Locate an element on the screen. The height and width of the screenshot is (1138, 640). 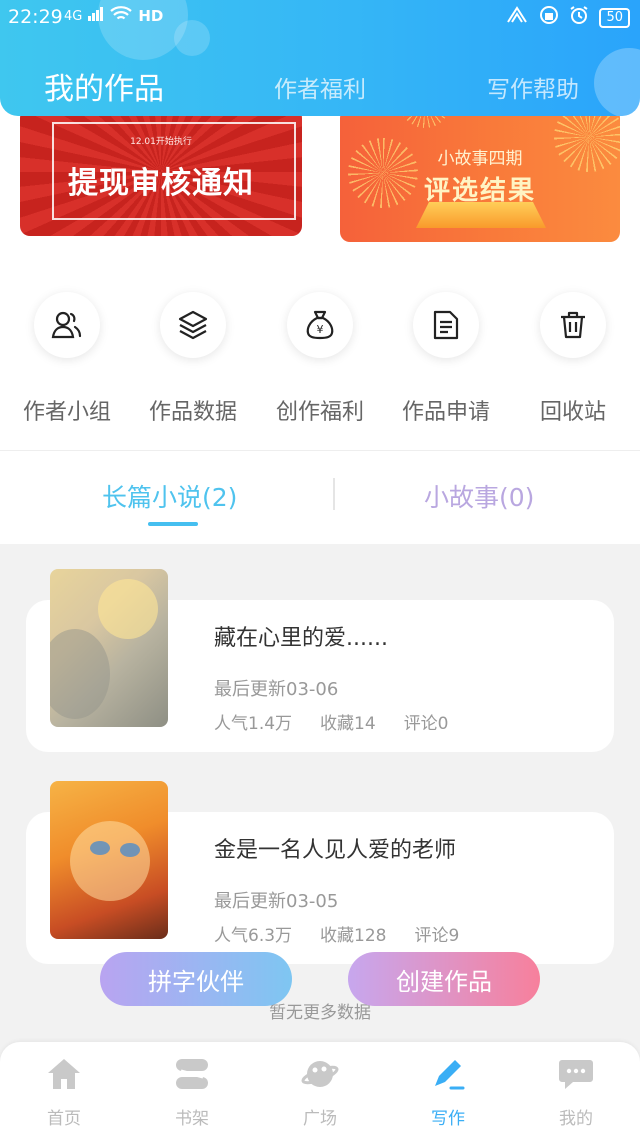
header-tabs: 我的作品 作者福利 写作帮助 is located at coordinates (320, 84).